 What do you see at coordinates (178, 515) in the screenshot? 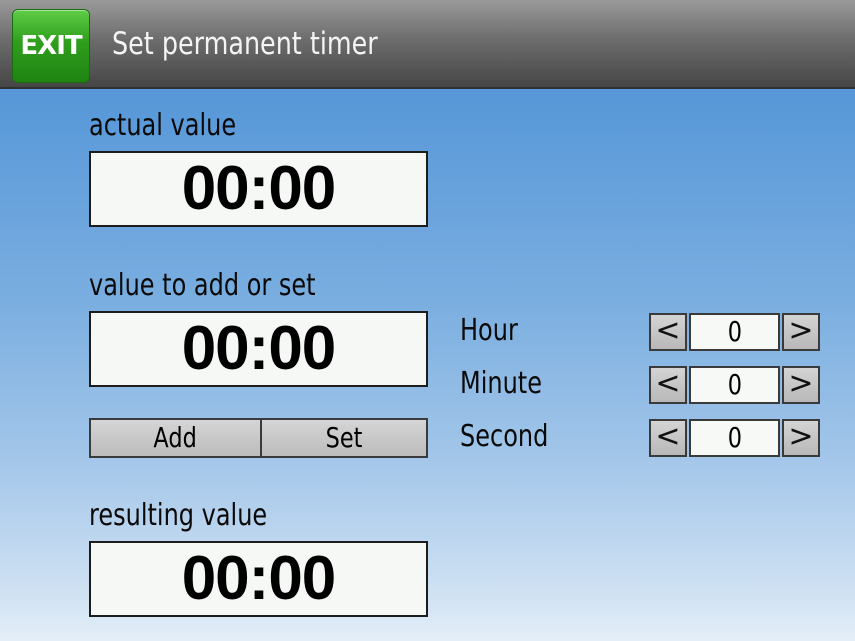
I see `result-value-label: resulting value` at bounding box center [178, 515].